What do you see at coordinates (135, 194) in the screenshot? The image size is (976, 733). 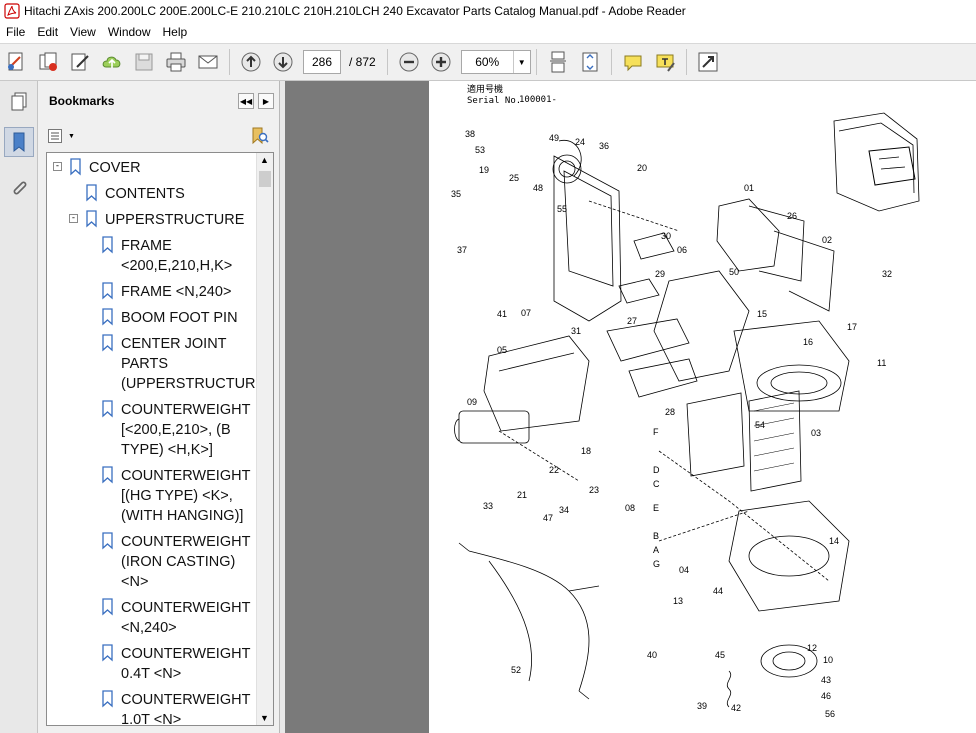 I see `bookmark-contents: CONTENTS` at bounding box center [135, 194].